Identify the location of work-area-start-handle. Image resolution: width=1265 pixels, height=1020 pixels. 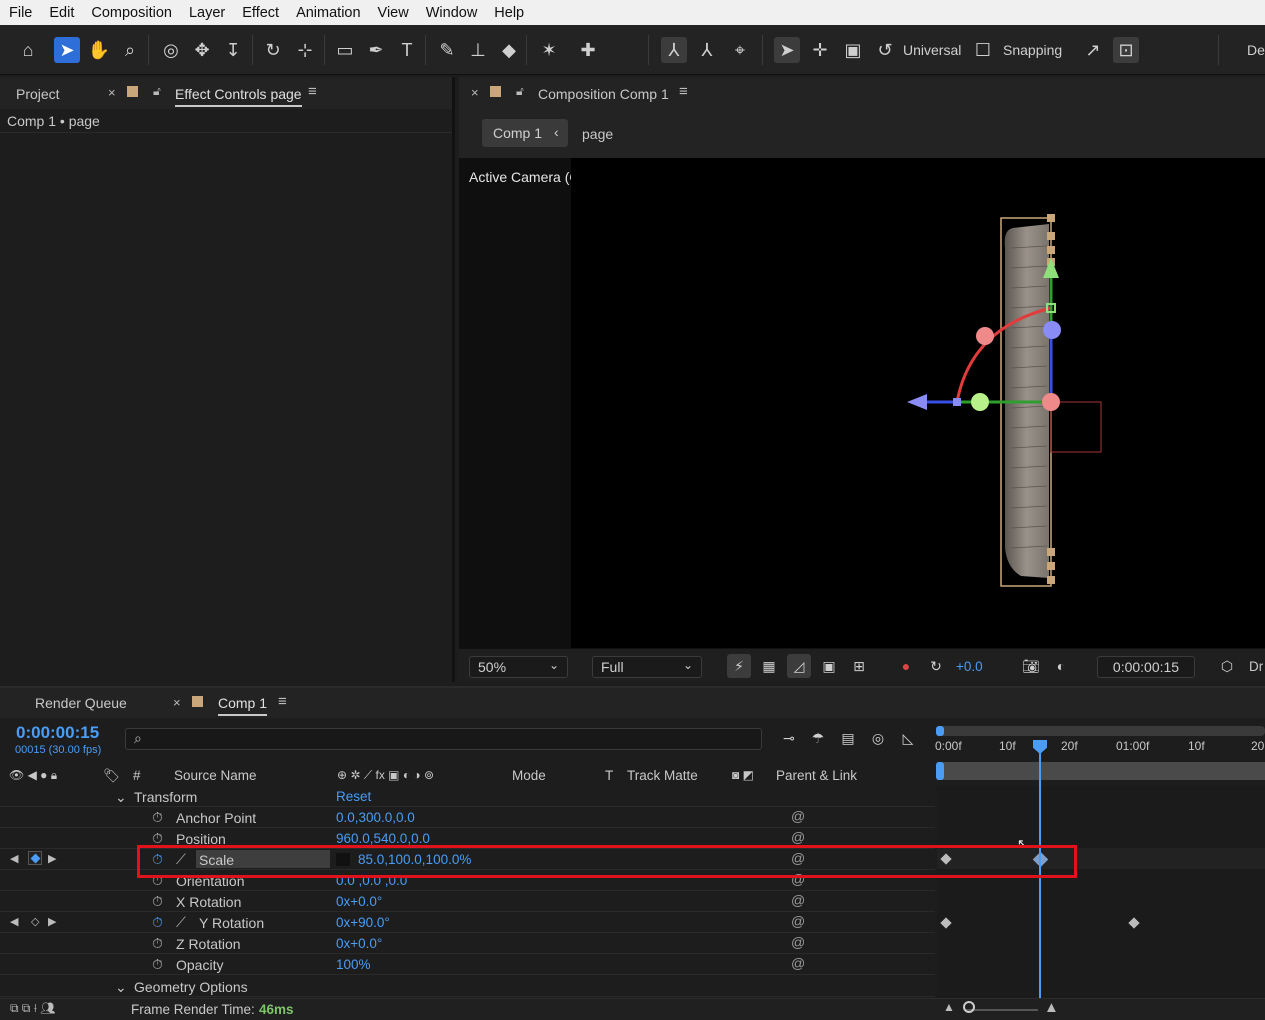
(940, 731).